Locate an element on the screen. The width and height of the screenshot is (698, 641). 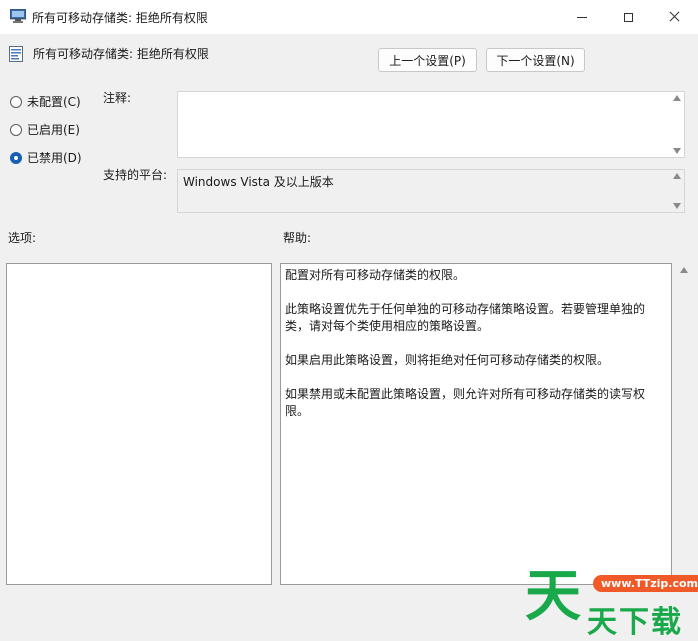
comment-label: 注释: is located at coordinates (117, 98).